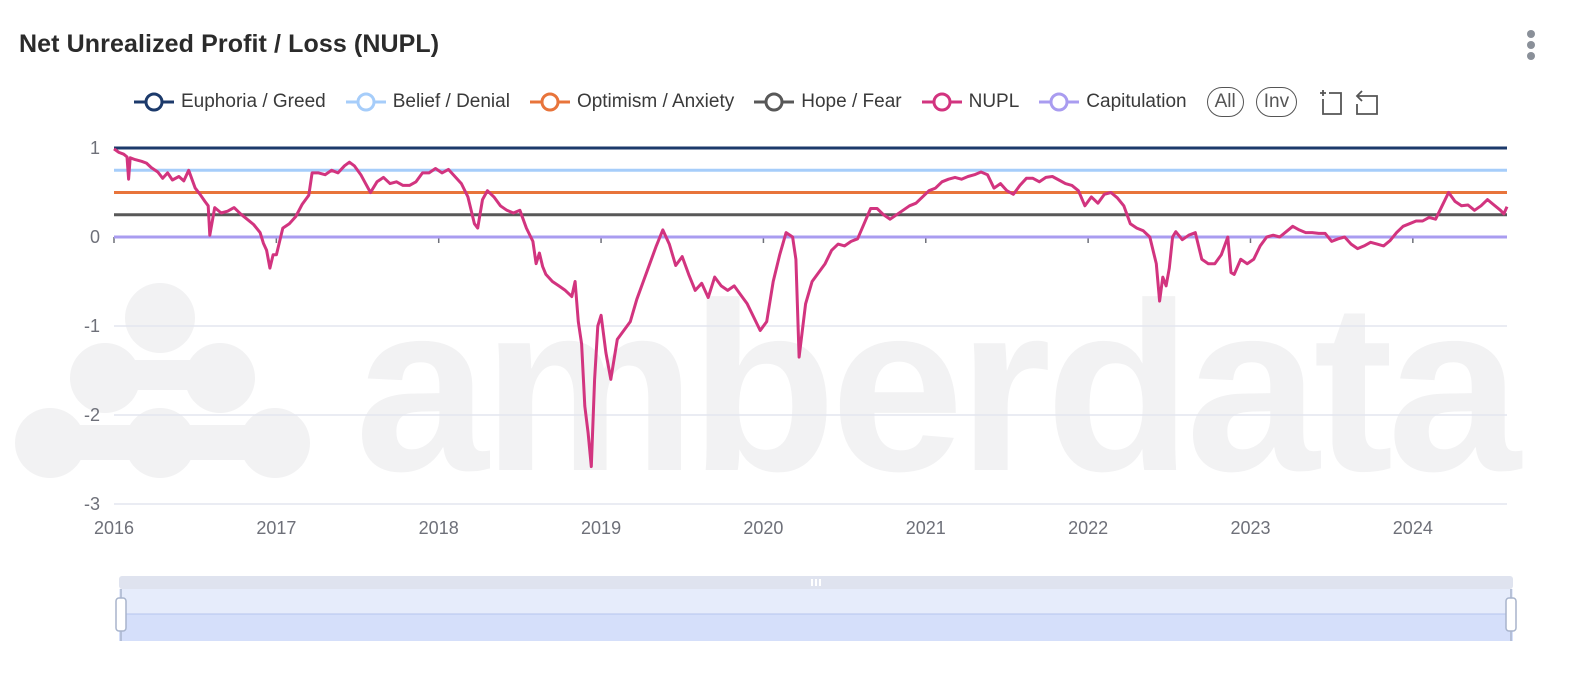 This screenshot has width=1580, height=692. I want to click on data-zoom-slider, so click(816, 608).